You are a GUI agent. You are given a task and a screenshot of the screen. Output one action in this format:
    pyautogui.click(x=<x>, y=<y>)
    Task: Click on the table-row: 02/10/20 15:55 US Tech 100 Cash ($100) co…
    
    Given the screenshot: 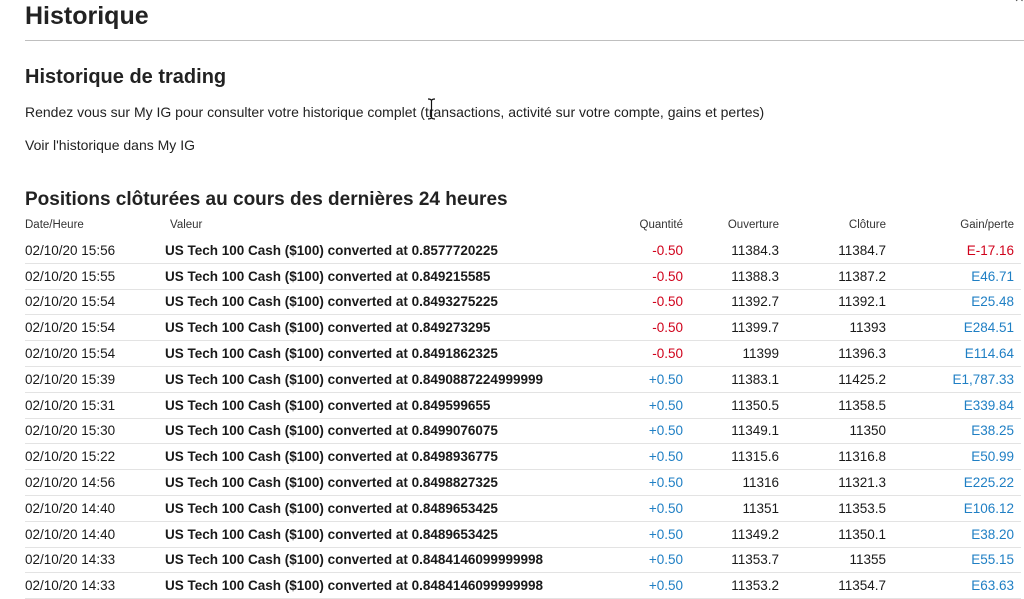 What is the action you would take?
    pyautogui.click(x=523, y=276)
    